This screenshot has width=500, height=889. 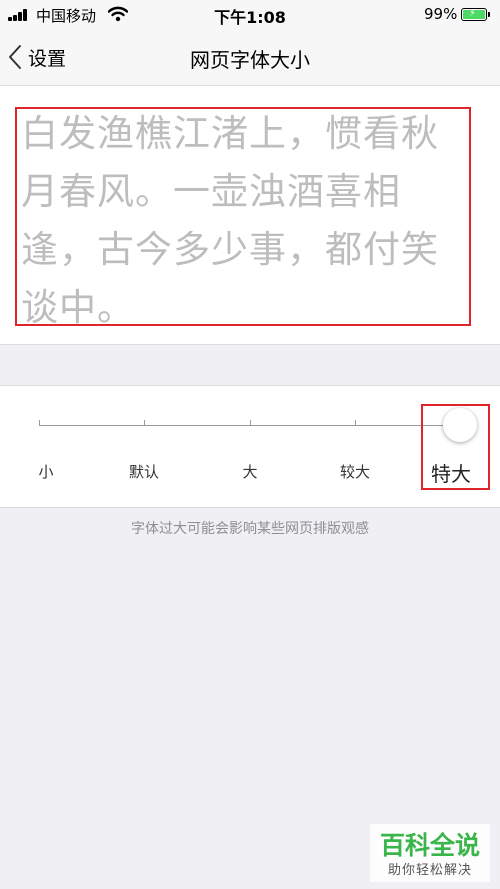 What do you see at coordinates (475, 14) in the screenshot?
I see `battery-charging-icon: ⚡` at bounding box center [475, 14].